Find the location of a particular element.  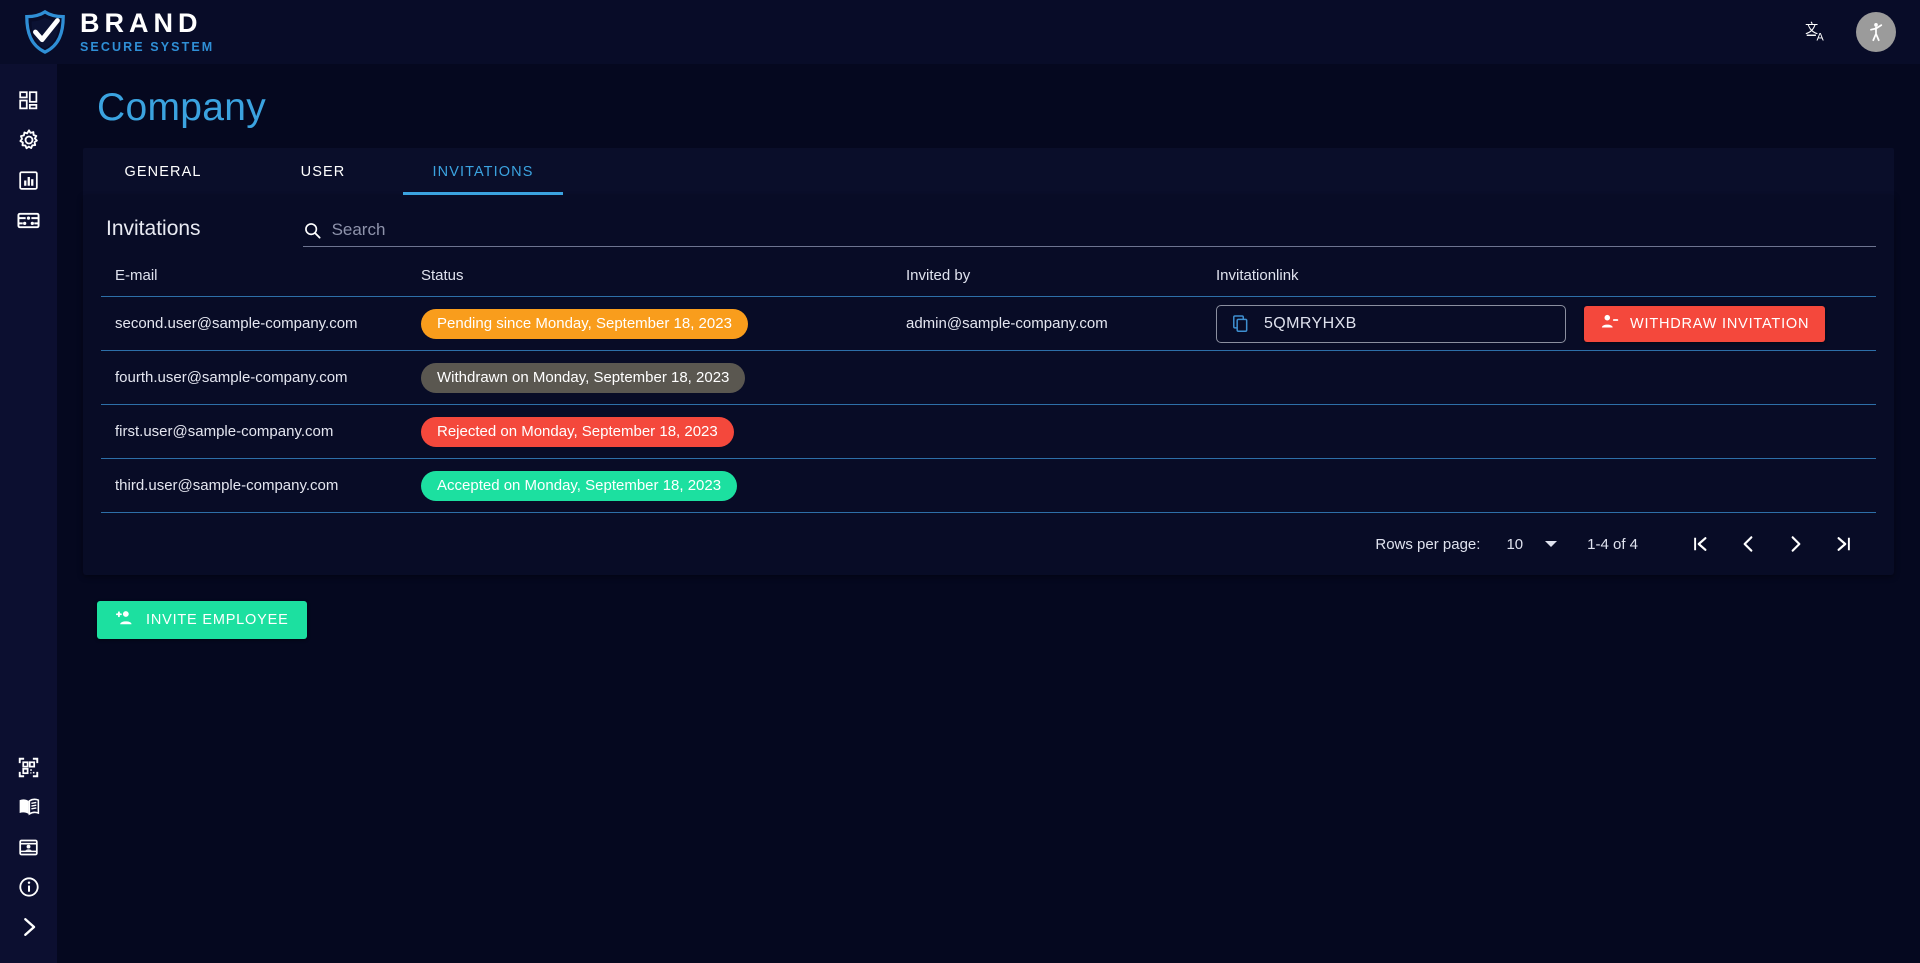

previous-page-button is located at coordinates (1748, 544).